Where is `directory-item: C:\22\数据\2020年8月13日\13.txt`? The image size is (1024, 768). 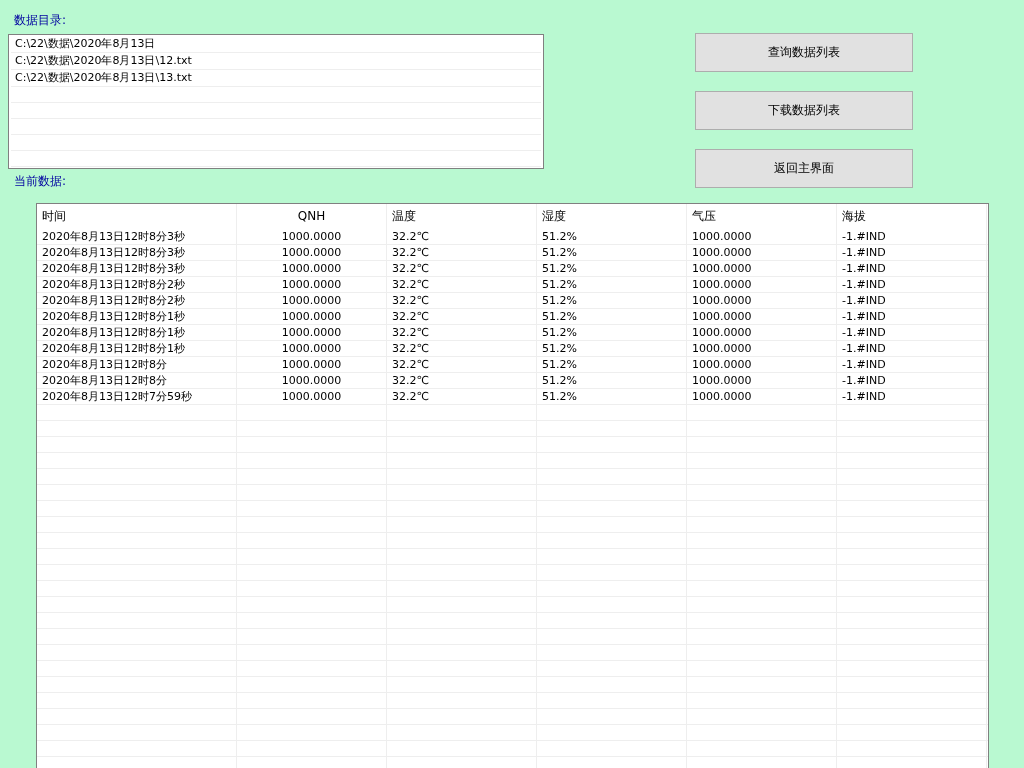 directory-item: C:\22\数据\2020年8月13日\13.txt is located at coordinates (276, 78).